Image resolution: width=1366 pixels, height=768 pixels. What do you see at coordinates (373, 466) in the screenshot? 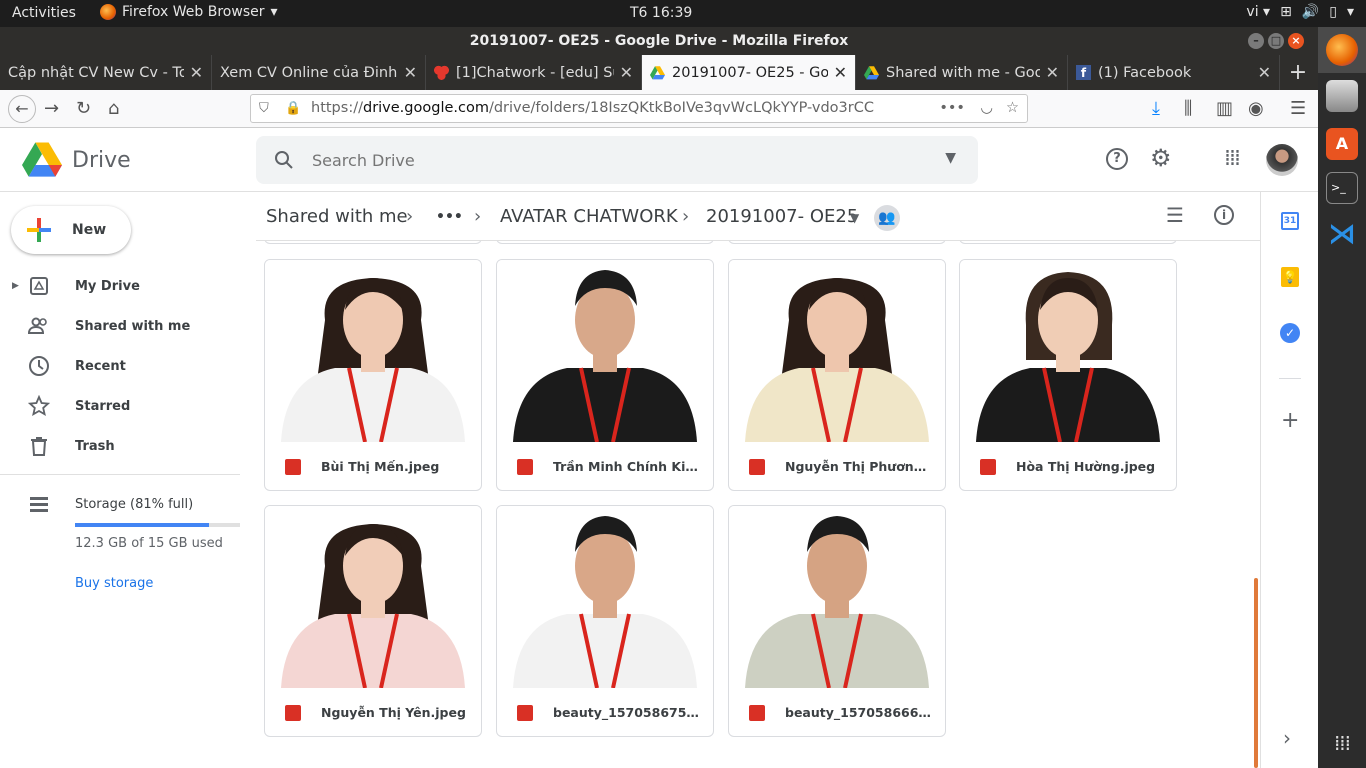
I see `file-name-bar: Bùi Thị Mến.jpeg` at bounding box center [373, 466].